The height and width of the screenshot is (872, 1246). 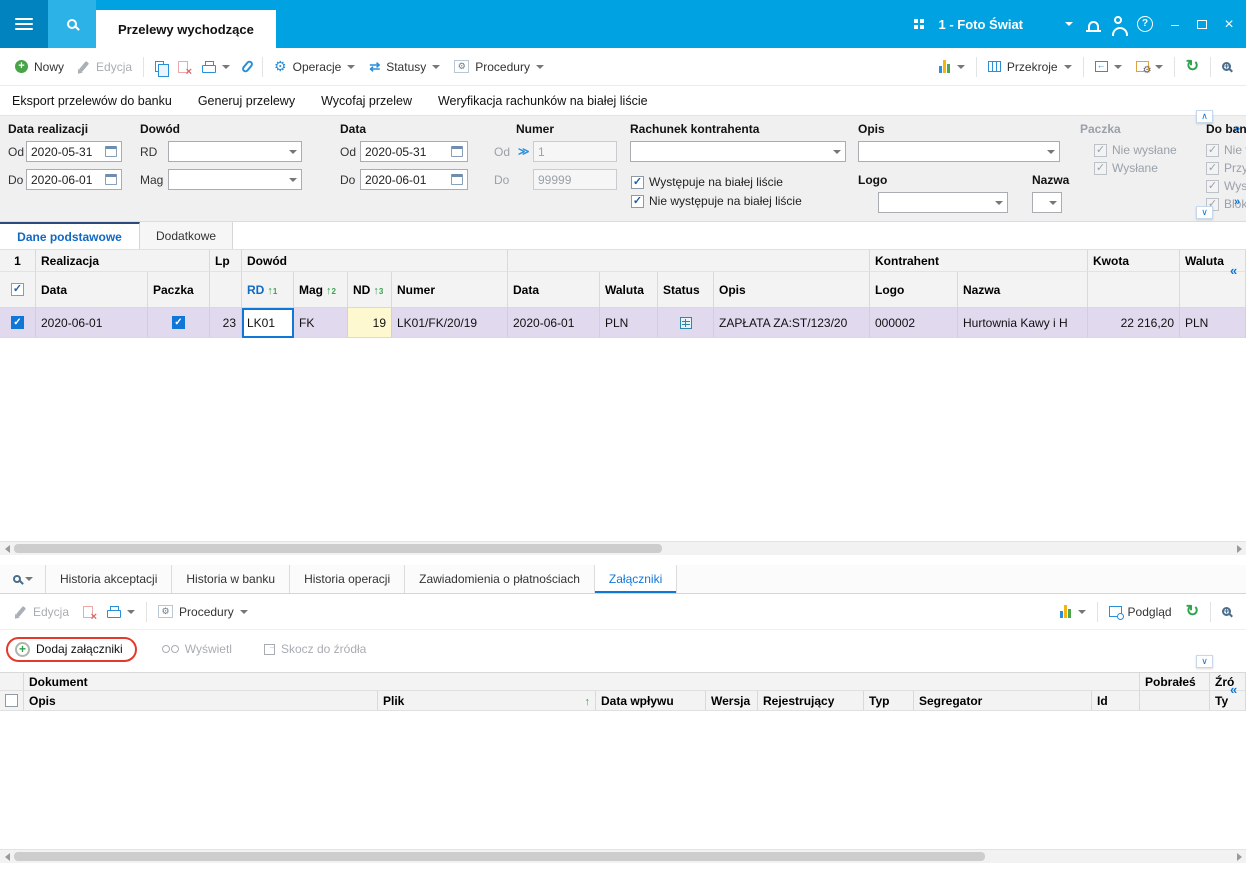 What do you see at coordinates (1116, 701) in the screenshot?
I see `col-id: Id` at bounding box center [1116, 701].